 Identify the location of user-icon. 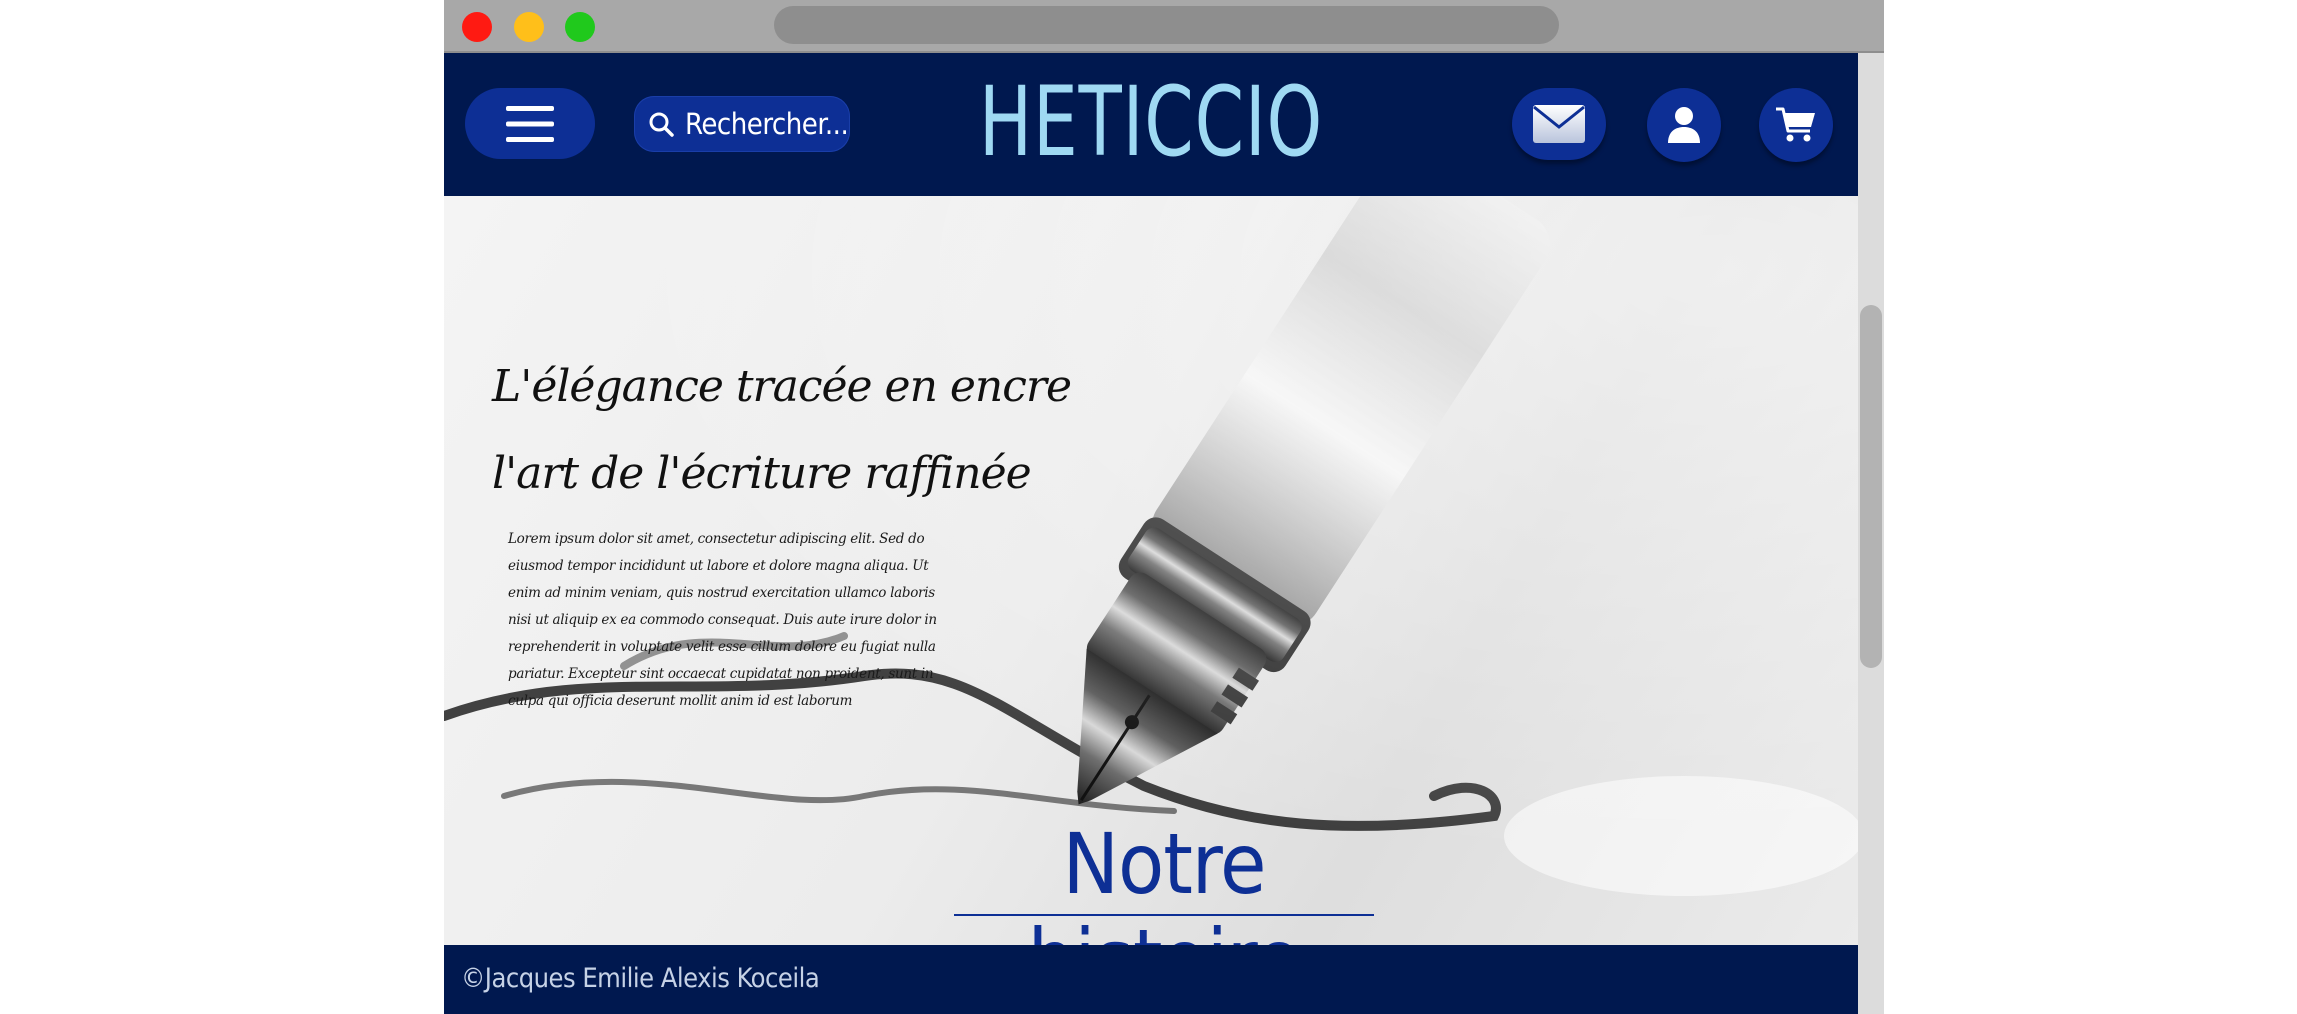
(1684, 125).